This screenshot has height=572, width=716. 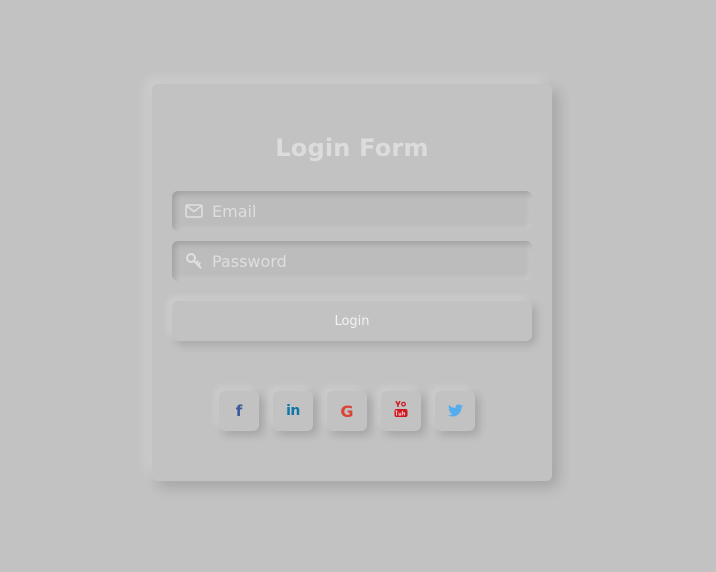 I want to click on google-icon: G, so click(x=347, y=411).